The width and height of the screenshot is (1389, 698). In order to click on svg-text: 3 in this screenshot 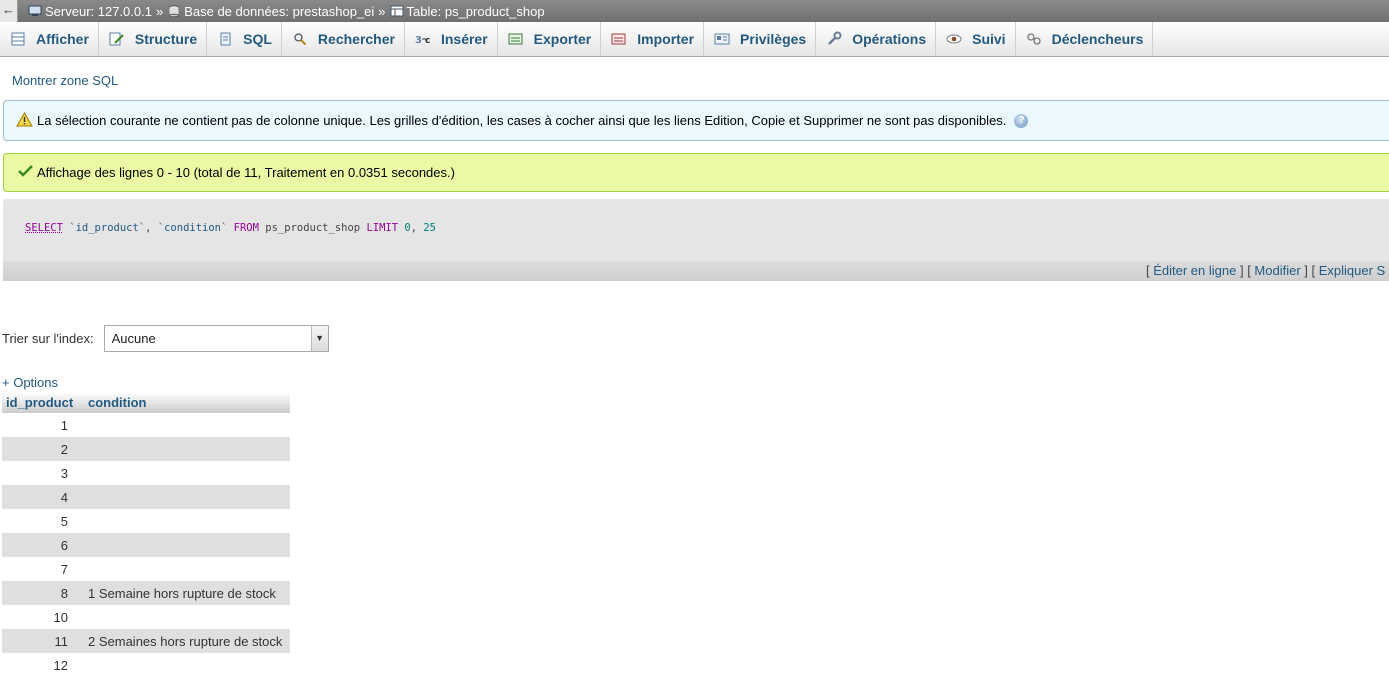, I will do `click(418, 40)`.